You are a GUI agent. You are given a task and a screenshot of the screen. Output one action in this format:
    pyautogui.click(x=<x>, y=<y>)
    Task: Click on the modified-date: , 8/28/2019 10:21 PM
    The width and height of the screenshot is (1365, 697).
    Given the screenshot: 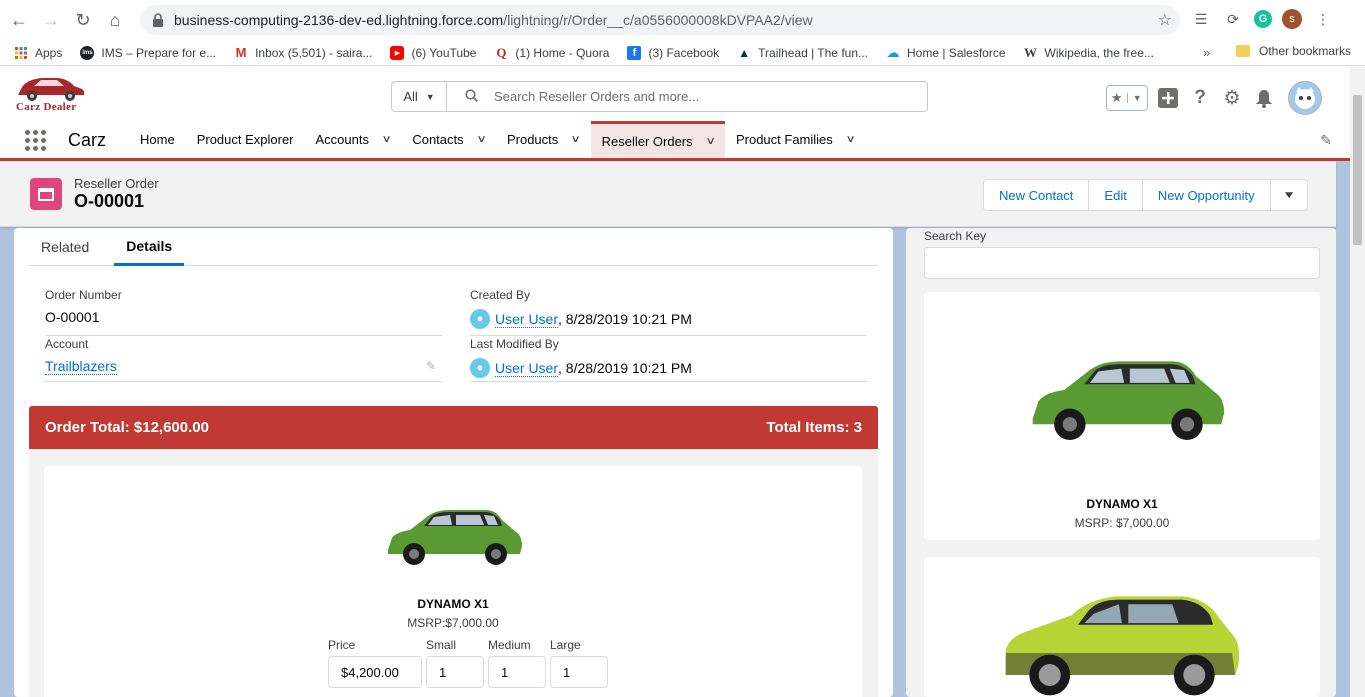 What is the action you would take?
    pyautogui.click(x=625, y=368)
    